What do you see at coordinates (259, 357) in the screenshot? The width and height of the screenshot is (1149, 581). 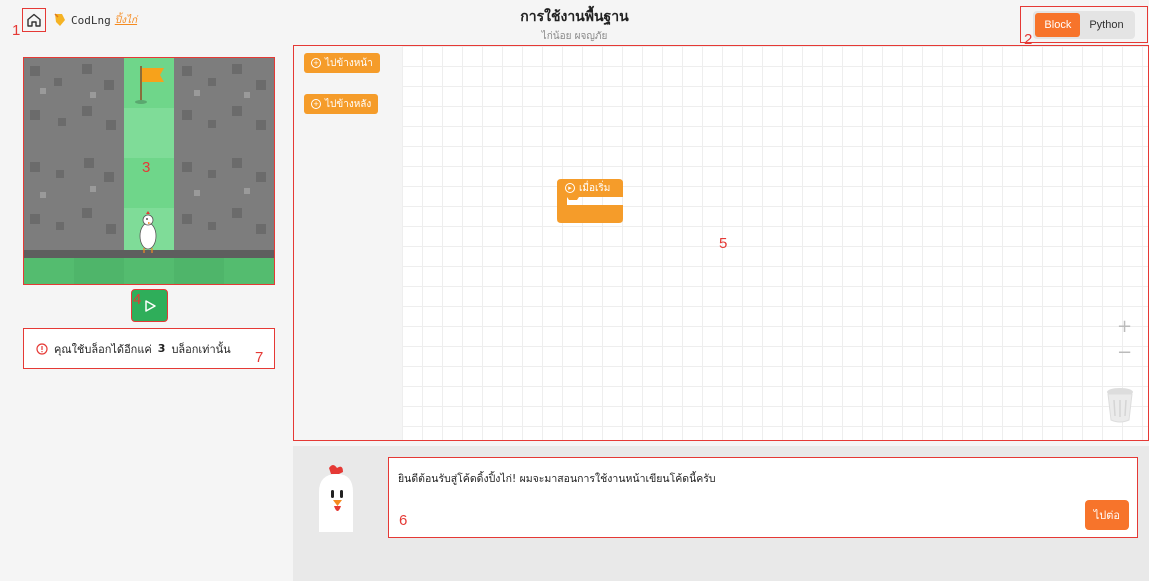 I see `annotation-7: 7` at bounding box center [259, 357].